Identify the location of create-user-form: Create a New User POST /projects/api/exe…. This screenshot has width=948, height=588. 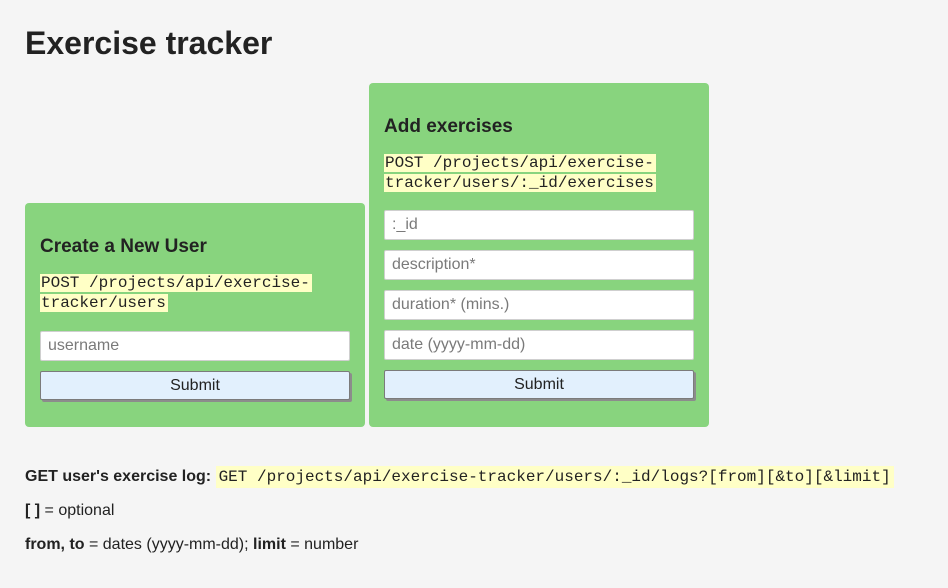
(195, 315).